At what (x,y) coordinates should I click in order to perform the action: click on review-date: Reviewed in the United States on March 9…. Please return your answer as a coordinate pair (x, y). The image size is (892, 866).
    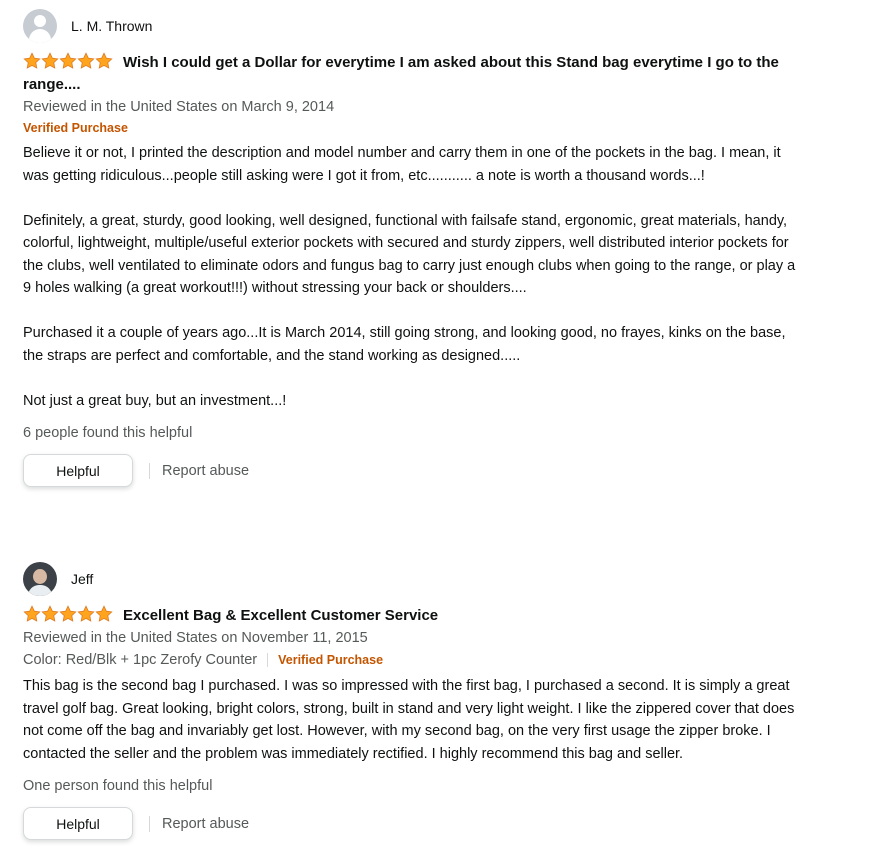
    Looking at the image, I should click on (179, 107).